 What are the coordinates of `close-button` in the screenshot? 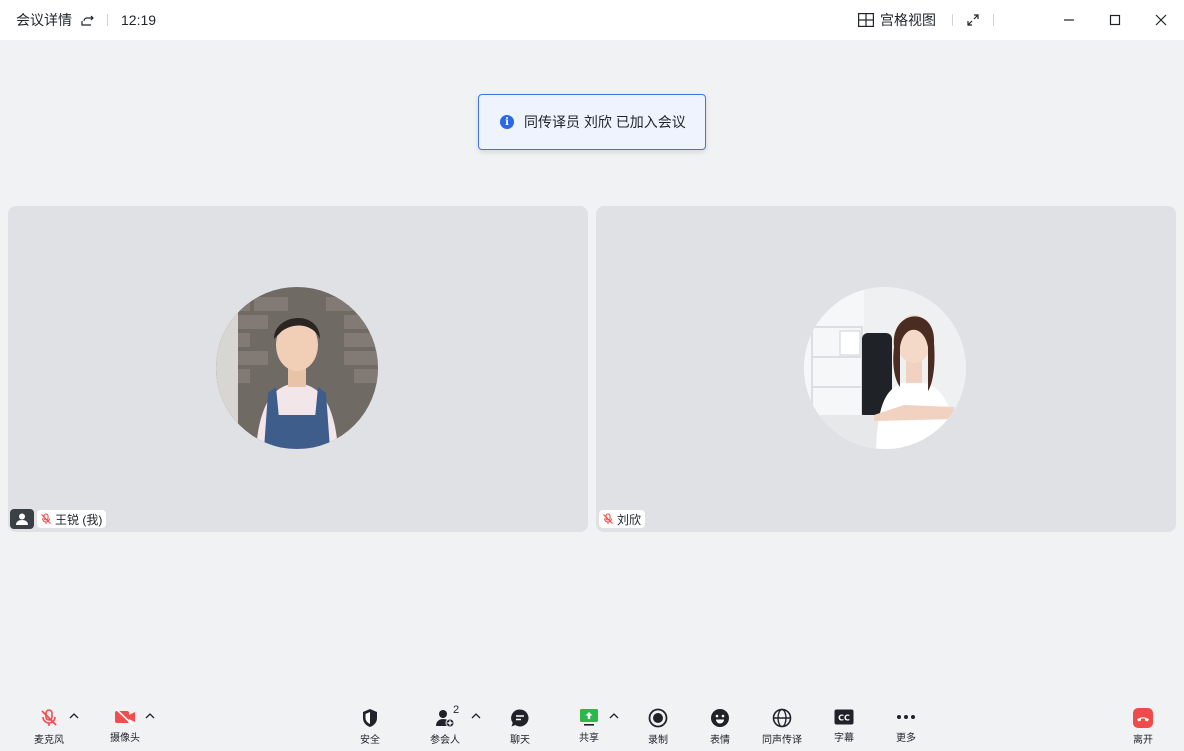 It's located at (1161, 20).